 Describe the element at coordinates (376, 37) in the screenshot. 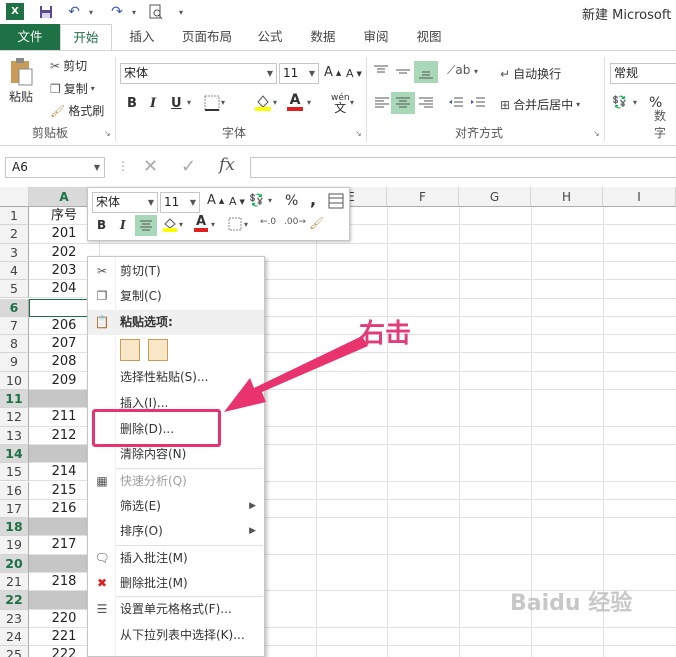

I see `tab-review: 审阅` at that location.